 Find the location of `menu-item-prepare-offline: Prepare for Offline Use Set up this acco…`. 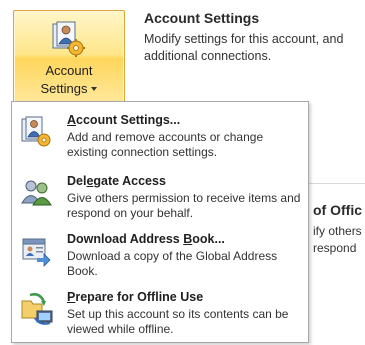

menu-item-prepare-offline: Prepare for Offline Use Set up this acco… is located at coordinates (160, 316).